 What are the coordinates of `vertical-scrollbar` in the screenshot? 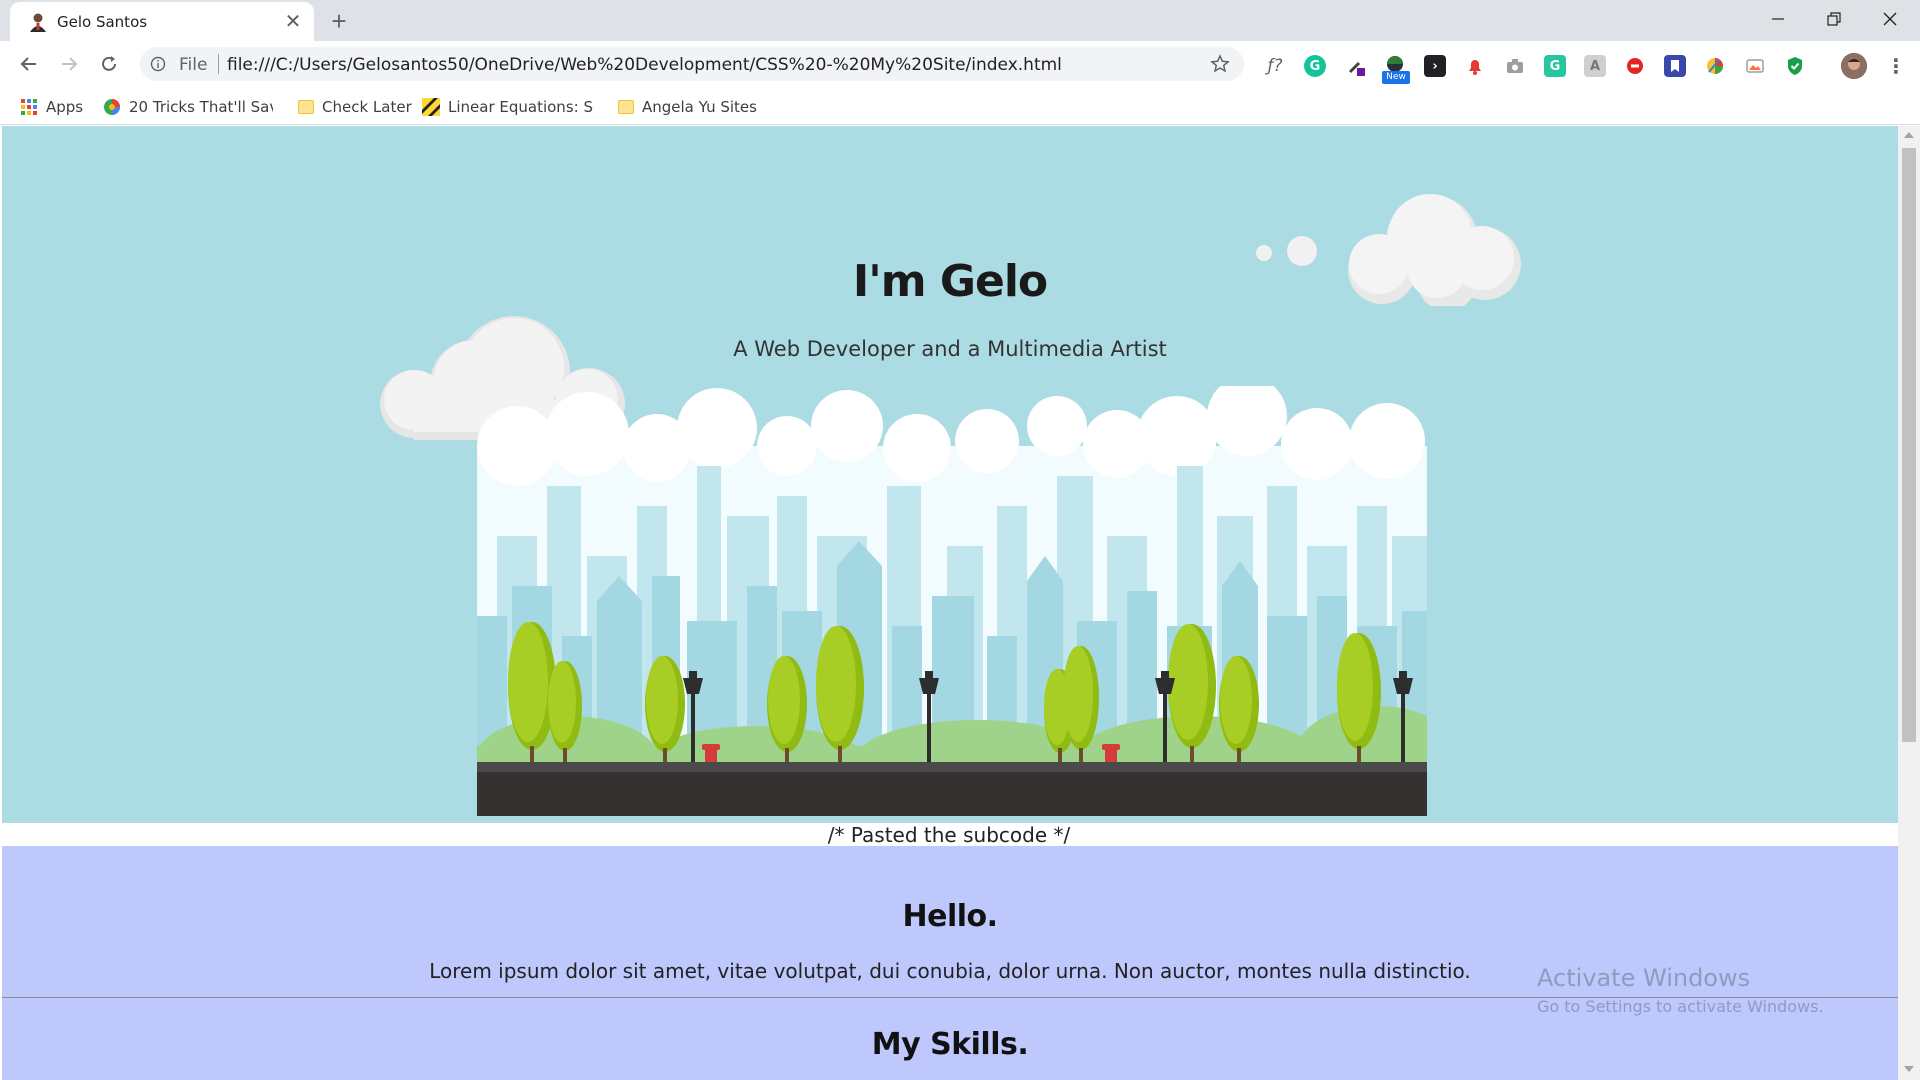 It's located at (1909, 603).